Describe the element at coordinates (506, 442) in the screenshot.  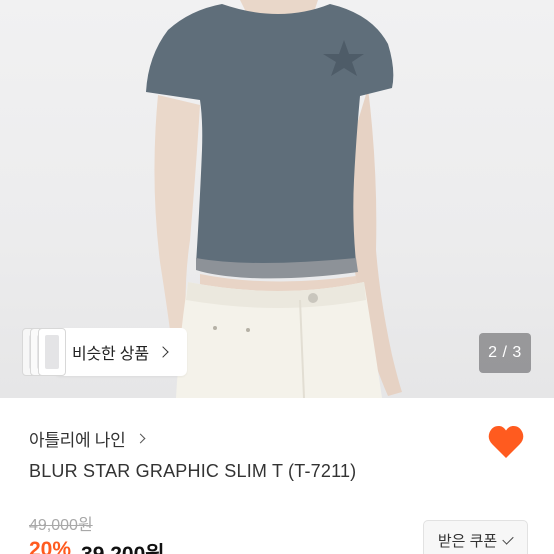
I see `heart-icon` at that location.